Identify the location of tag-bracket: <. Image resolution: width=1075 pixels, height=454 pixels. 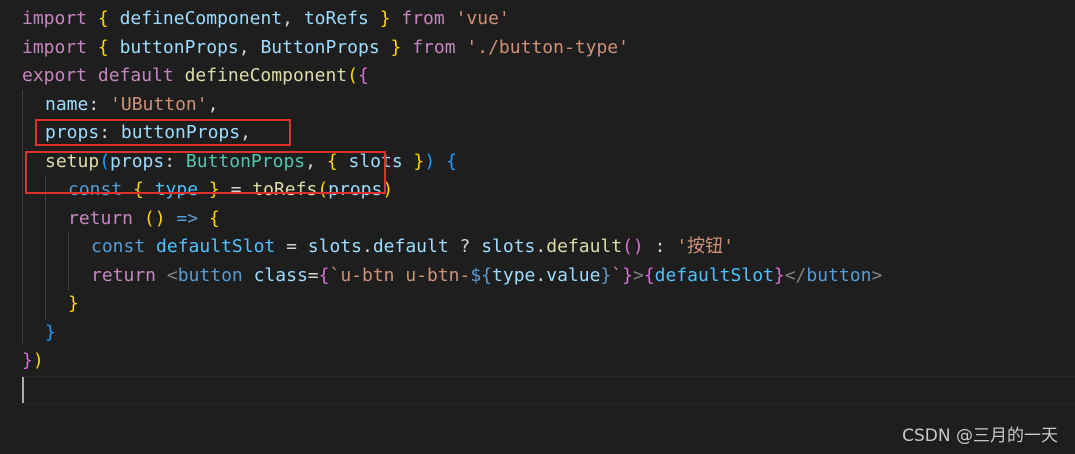
(172, 275).